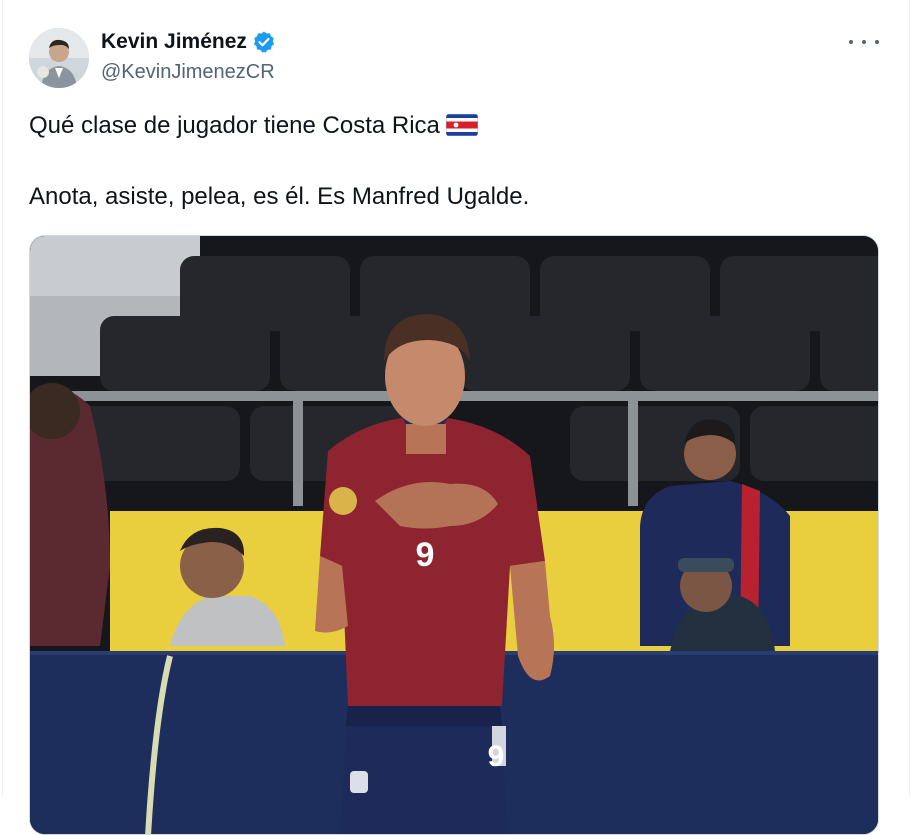 The height and width of the screenshot is (835, 914). I want to click on tweet-text-line-1: Qué clase de jugador tiene Costa Rica, so click(253, 126).